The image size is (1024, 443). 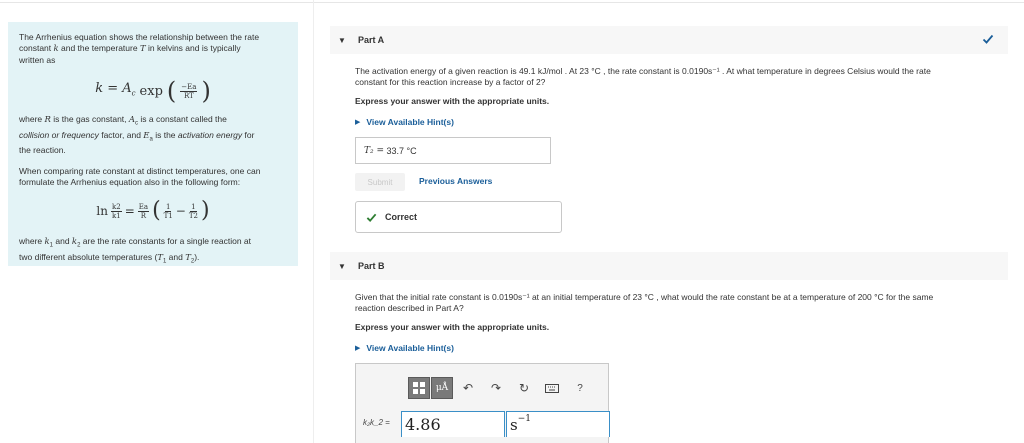 What do you see at coordinates (524, 388) in the screenshot?
I see `reset-icon: ↻` at bounding box center [524, 388].